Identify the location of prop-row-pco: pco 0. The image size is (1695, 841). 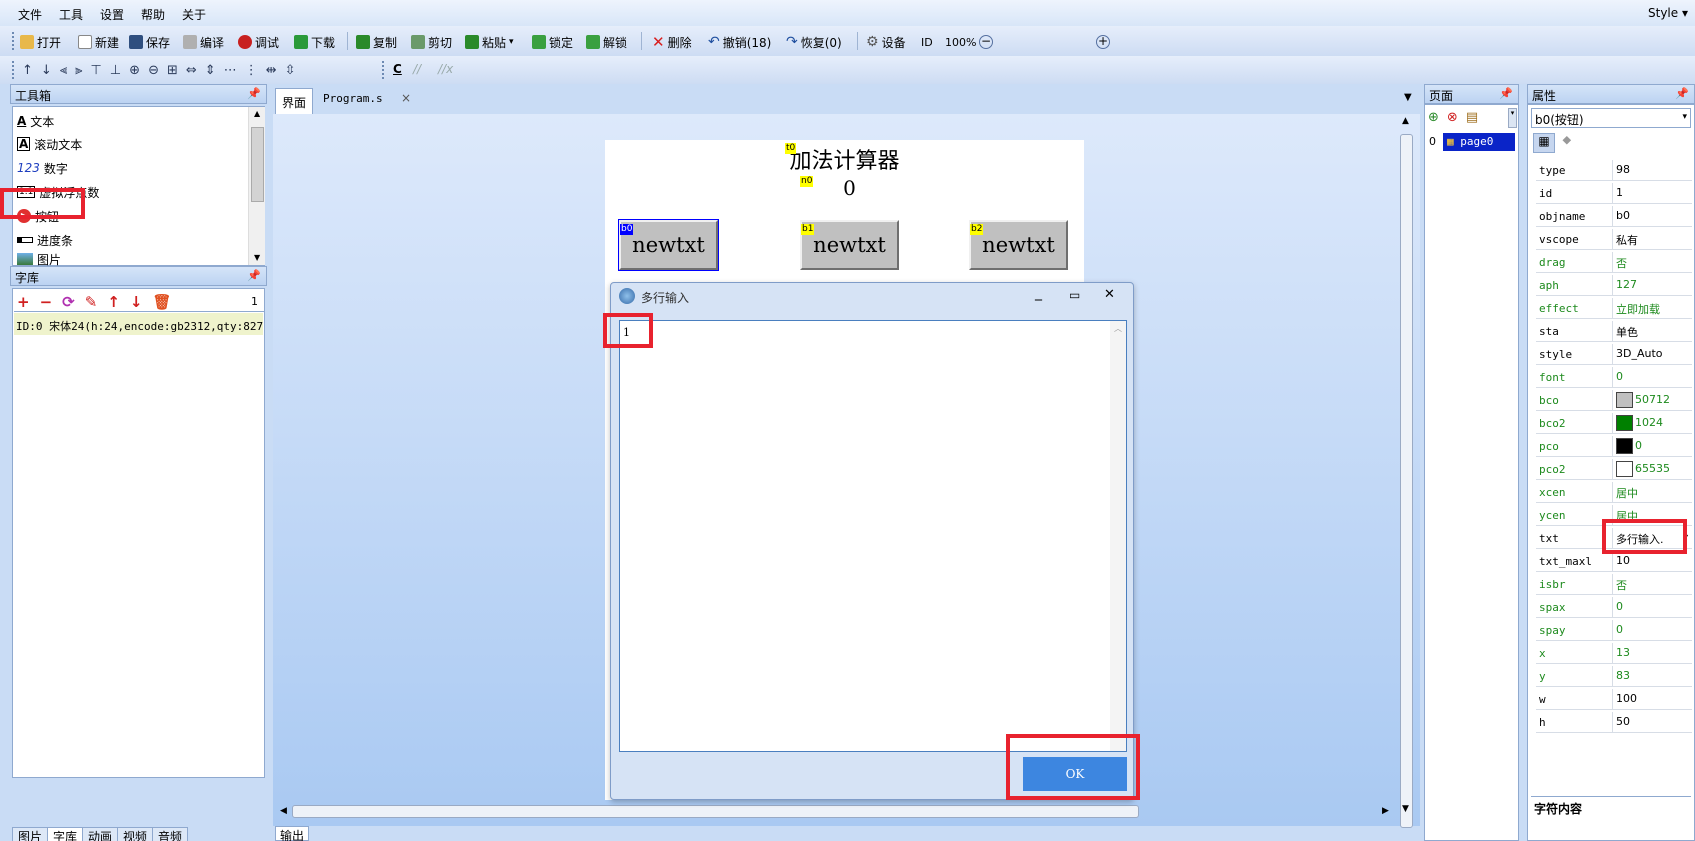
(1614, 446).